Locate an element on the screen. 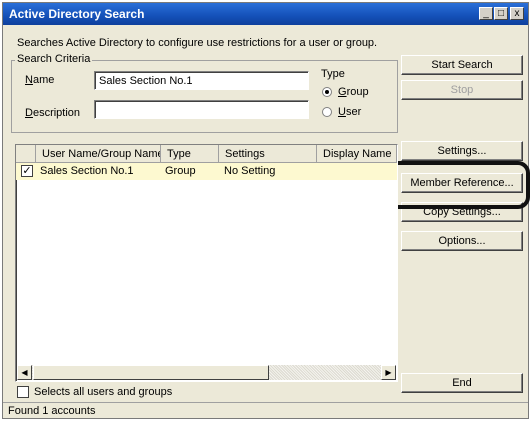 The height and width of the screenshot is (421, 531). user-radio is located at coordinates (327, 112).